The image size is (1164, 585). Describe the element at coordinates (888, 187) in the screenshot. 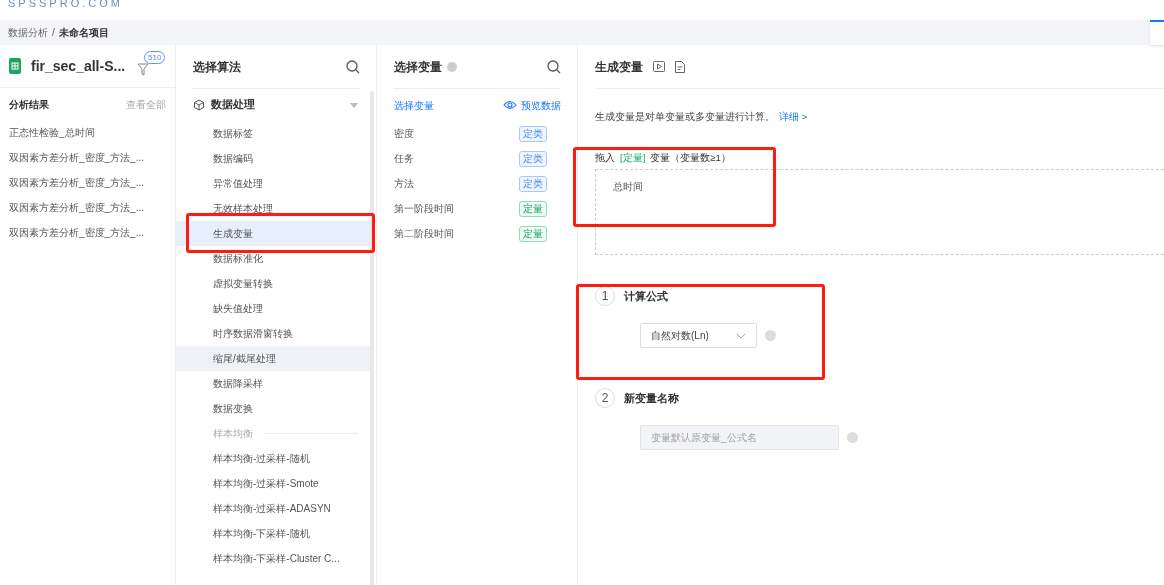

I see `dropped-variable: 总时间` at that location.